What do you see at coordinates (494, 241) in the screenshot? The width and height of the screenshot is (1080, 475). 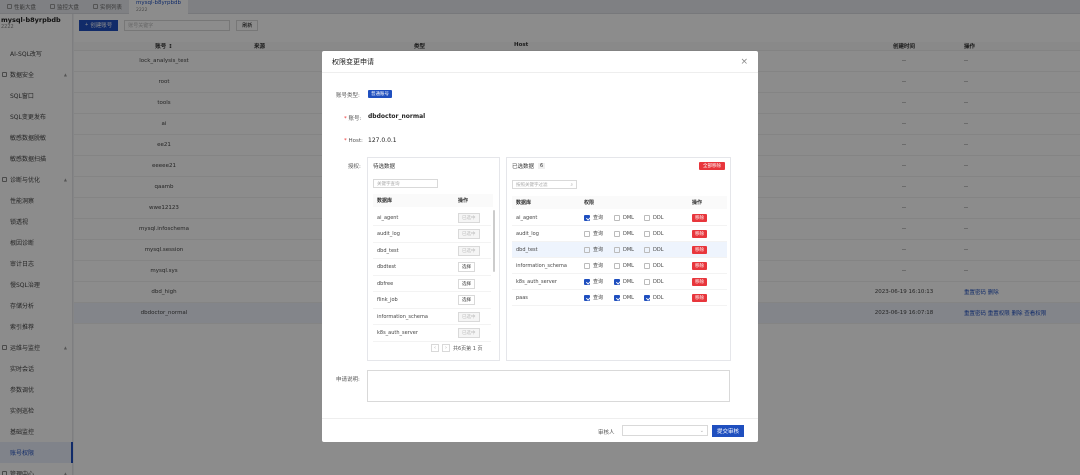 I see `scrollbar` at bounding box center [494, 241].